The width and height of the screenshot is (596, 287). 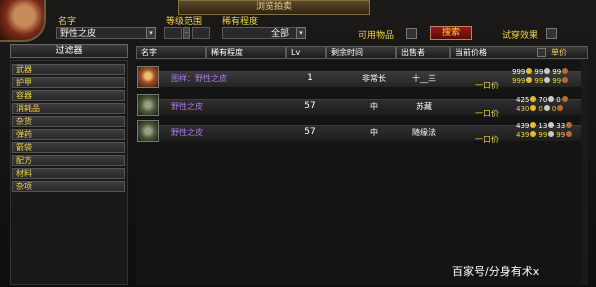 What do you see at coordinates (68, 147) in the screenshot?
I see `filter-category-quiver: 箭袋` at bounding box center [68, 147].